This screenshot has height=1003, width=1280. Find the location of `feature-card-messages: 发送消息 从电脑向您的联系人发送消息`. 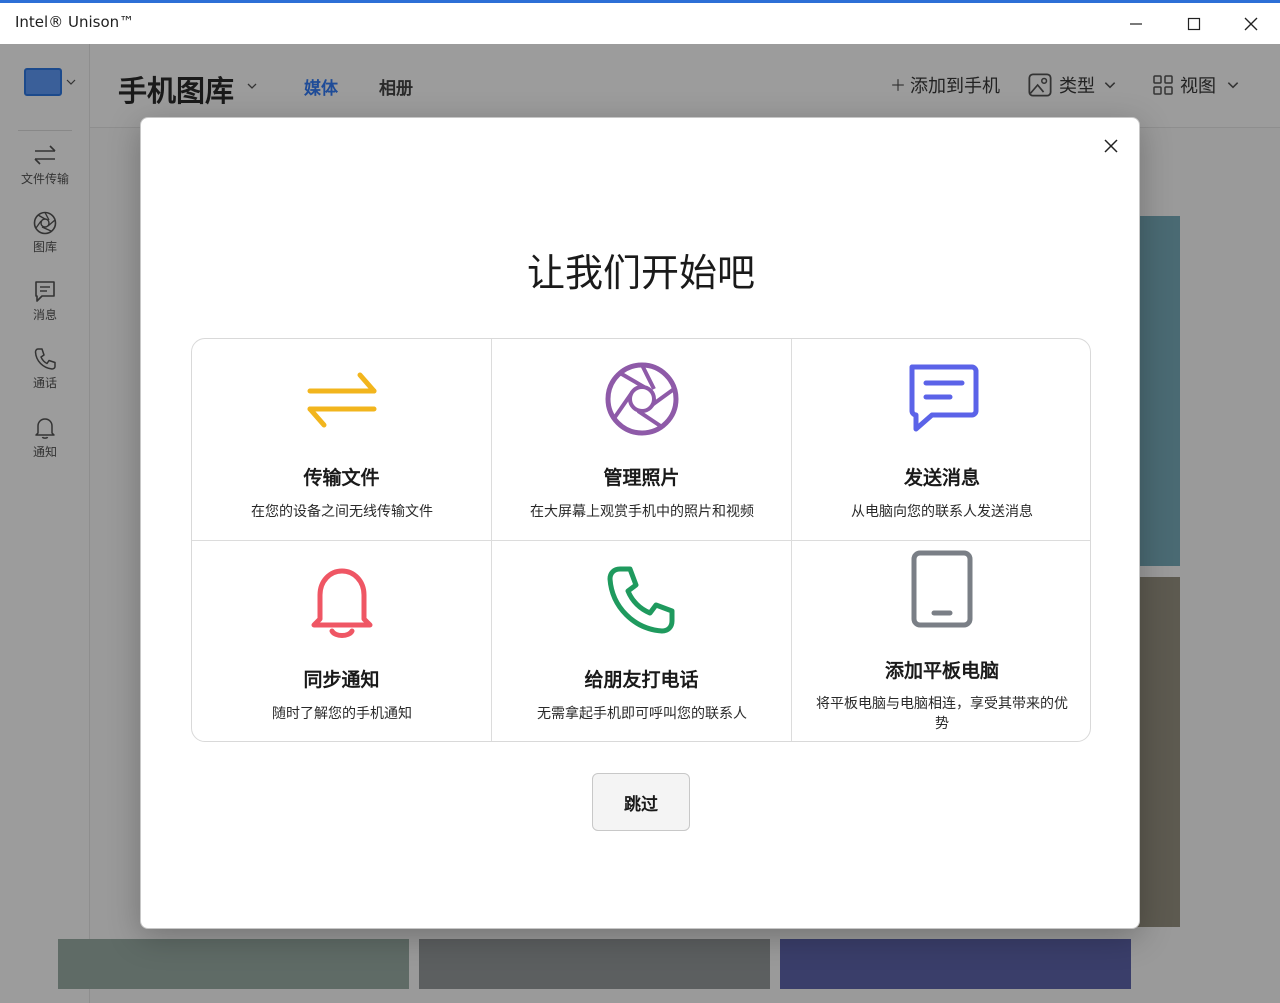

feature-card-messages: 发送消息 从电脑向您的联系人发送消息 is located at coordinates (941, 440).